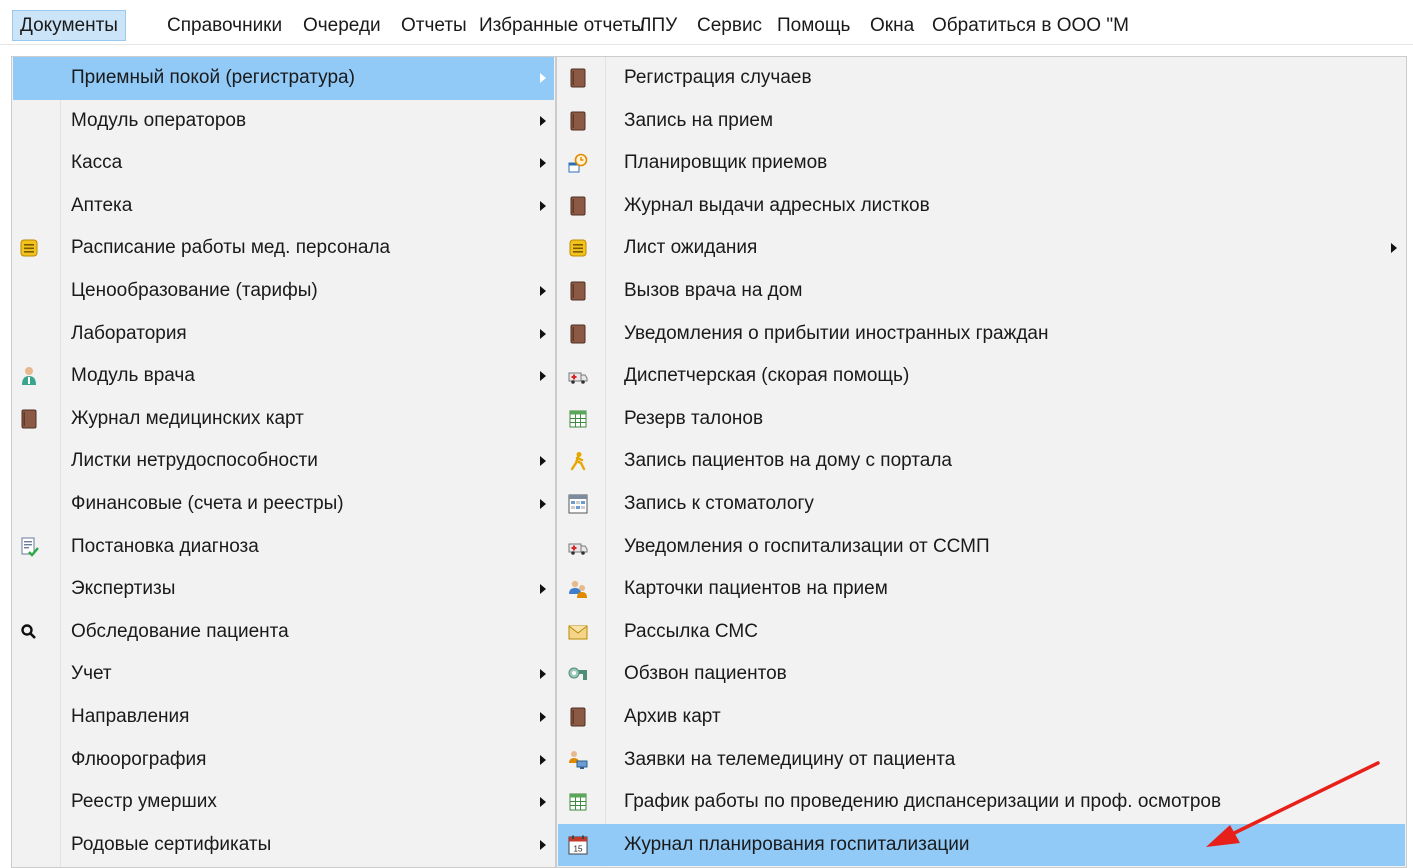  Describe the element at coordinates (29, 632) in the screenshot. I see `search-icon` at that location.